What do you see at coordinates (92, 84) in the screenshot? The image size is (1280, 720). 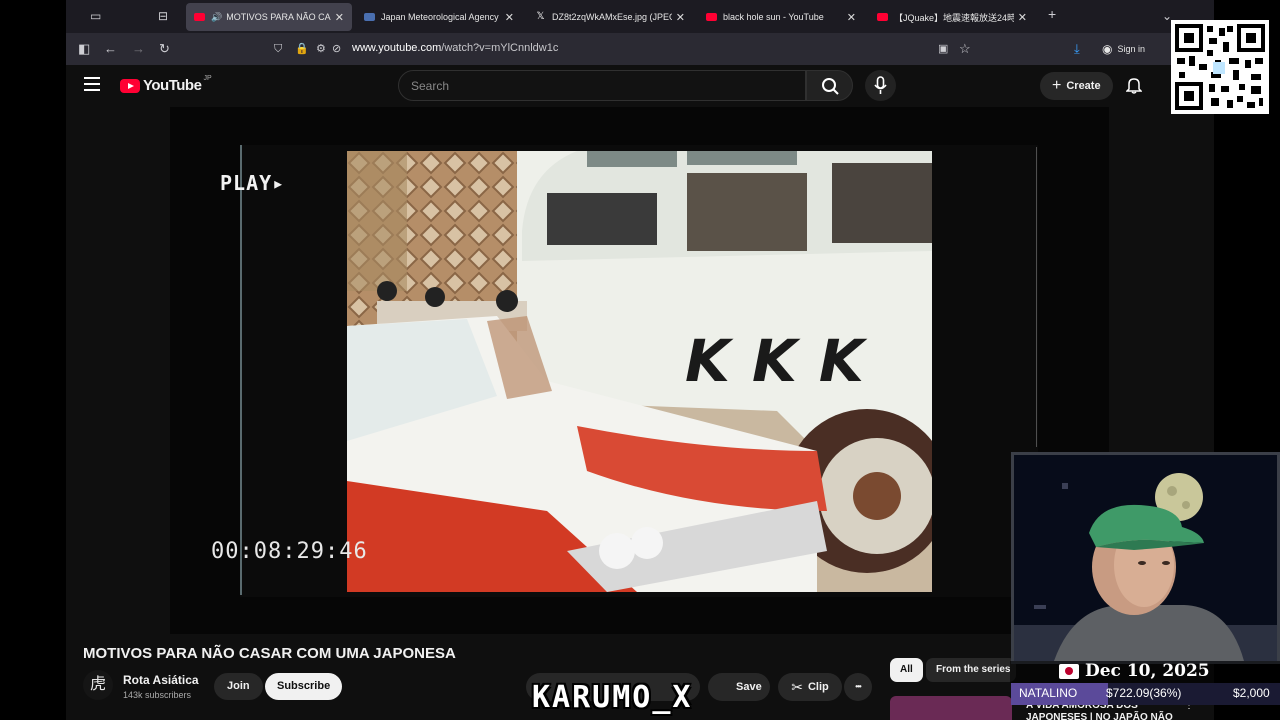 I see `menu-icon` at bounding box center [92, 84].